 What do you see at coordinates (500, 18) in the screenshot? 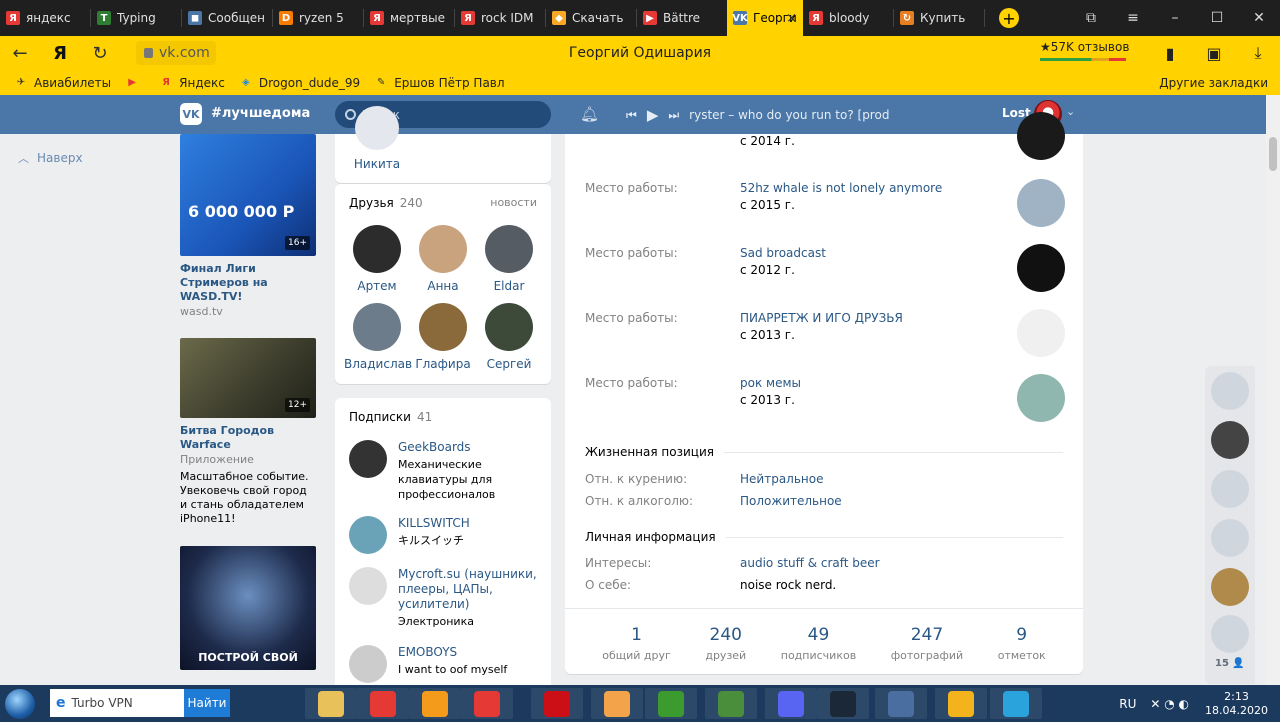
I see `browser-tab: Яrock IDM` at bounding box center [500, 18].